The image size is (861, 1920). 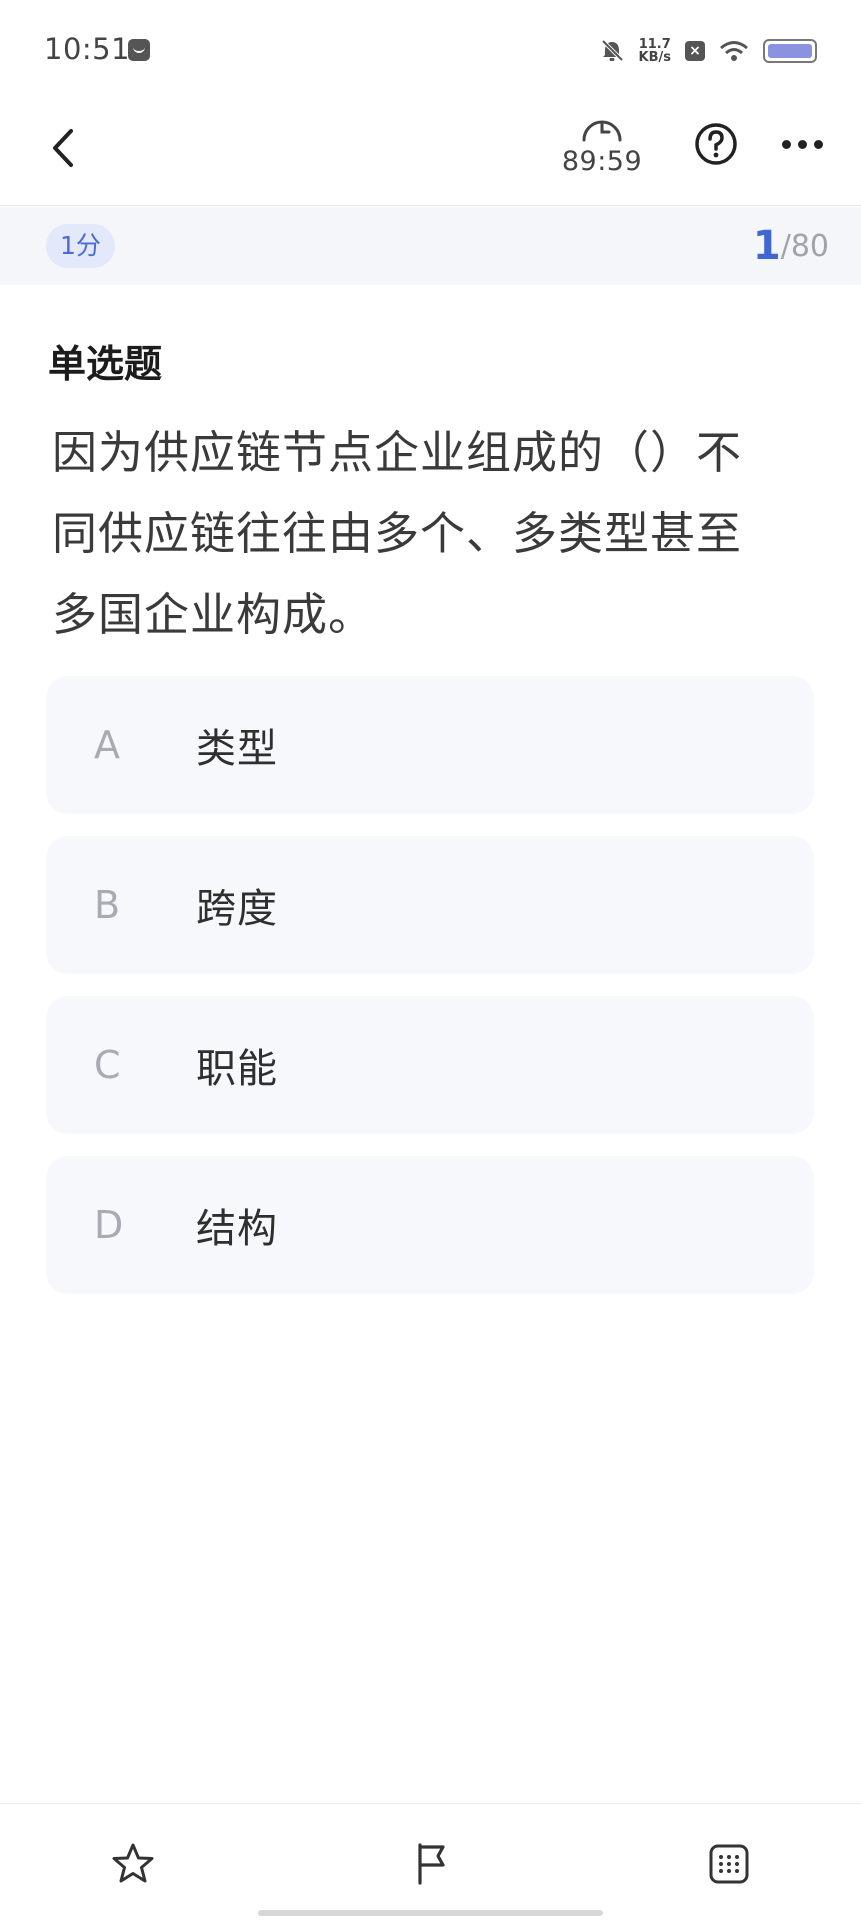 I want to click on question-line: 多国企业构成。, so click(x=213, y=614).